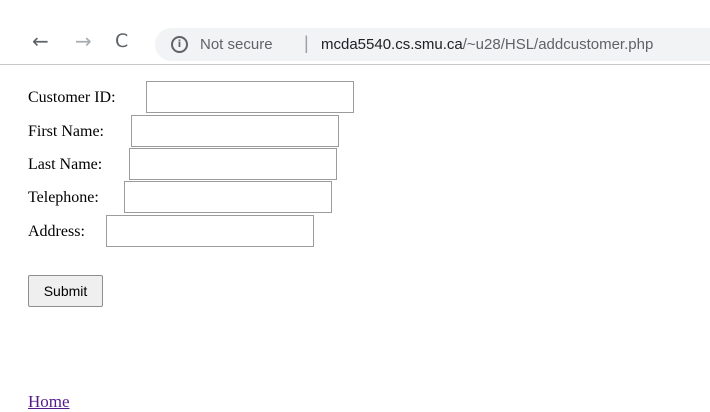 The height and width of the screenshot is (412, 710). I want to click on telephone-label: Telephone:, so click(63, 197).